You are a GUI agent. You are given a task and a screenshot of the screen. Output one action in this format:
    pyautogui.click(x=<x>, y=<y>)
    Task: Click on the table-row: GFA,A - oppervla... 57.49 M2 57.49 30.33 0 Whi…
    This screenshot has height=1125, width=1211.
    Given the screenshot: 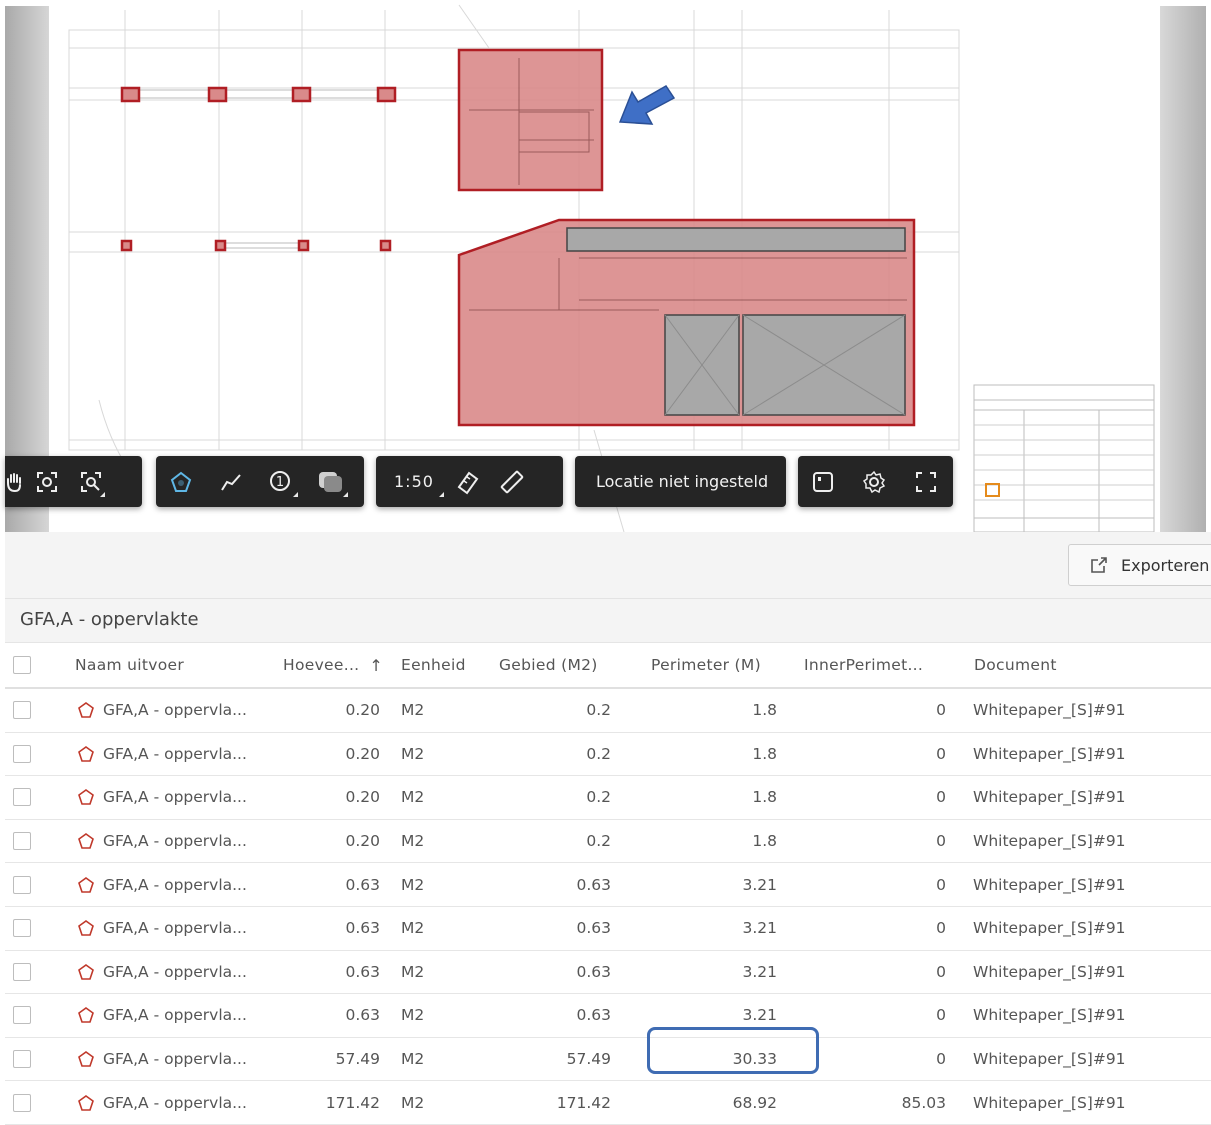 What is the action you would take?
    pyautogui.click(x=608, y=1060)
    